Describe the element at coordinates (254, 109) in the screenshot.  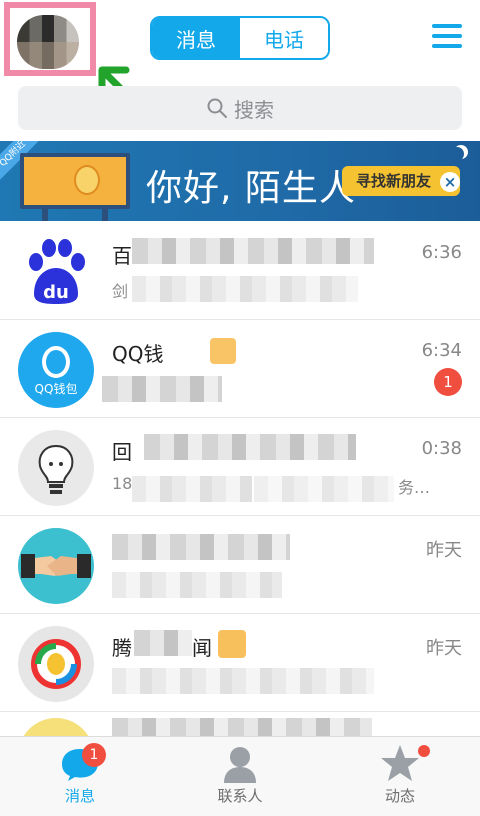
I see `search-placeholder: 搜索` at that location.